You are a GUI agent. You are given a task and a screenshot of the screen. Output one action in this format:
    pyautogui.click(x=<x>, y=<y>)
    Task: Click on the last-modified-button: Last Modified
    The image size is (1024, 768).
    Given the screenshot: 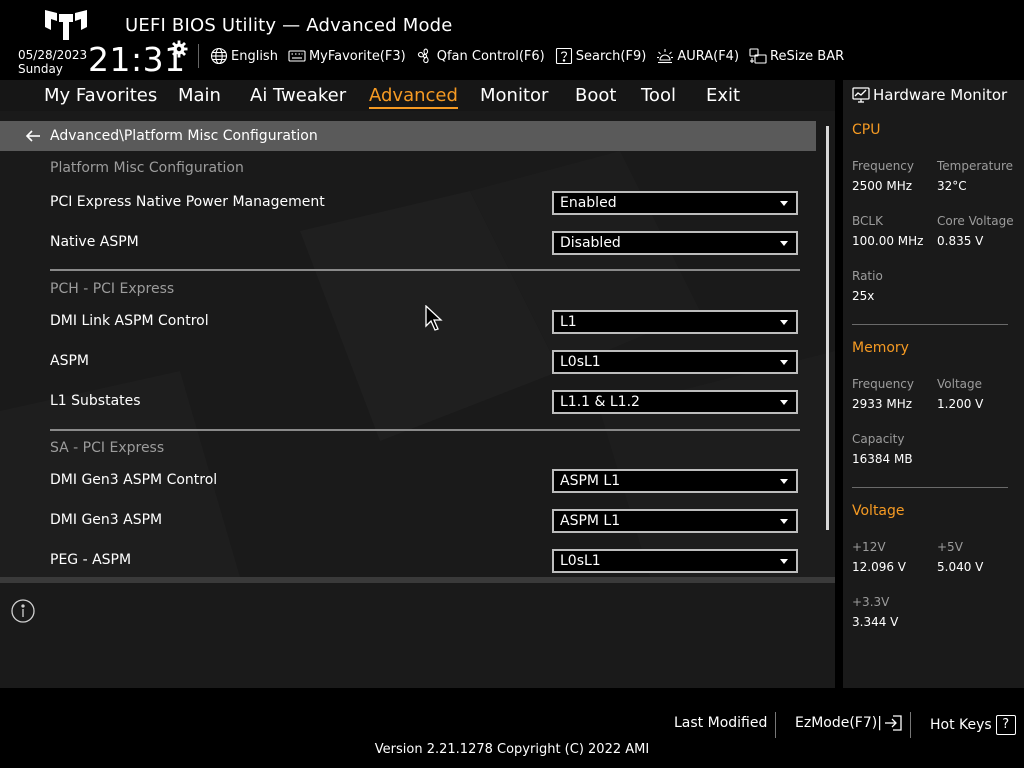 What is the action you would take?
    pyautogui.click(x=720, y=723)
    